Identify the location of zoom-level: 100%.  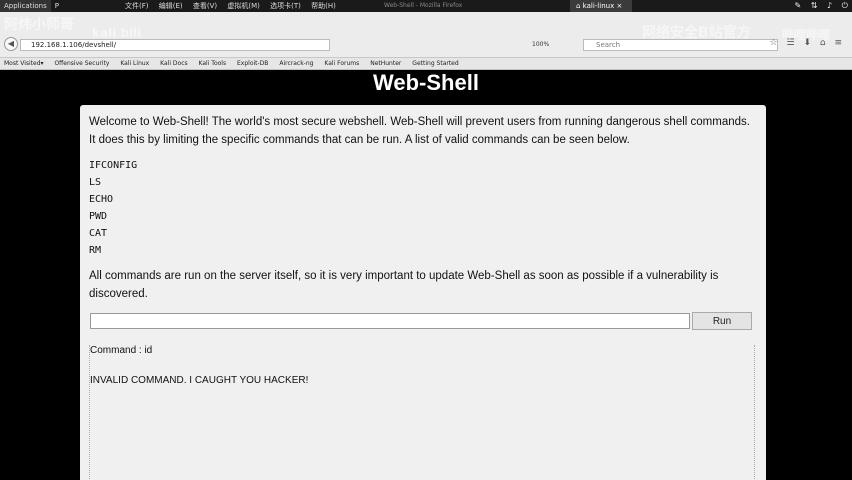
(547, 45).